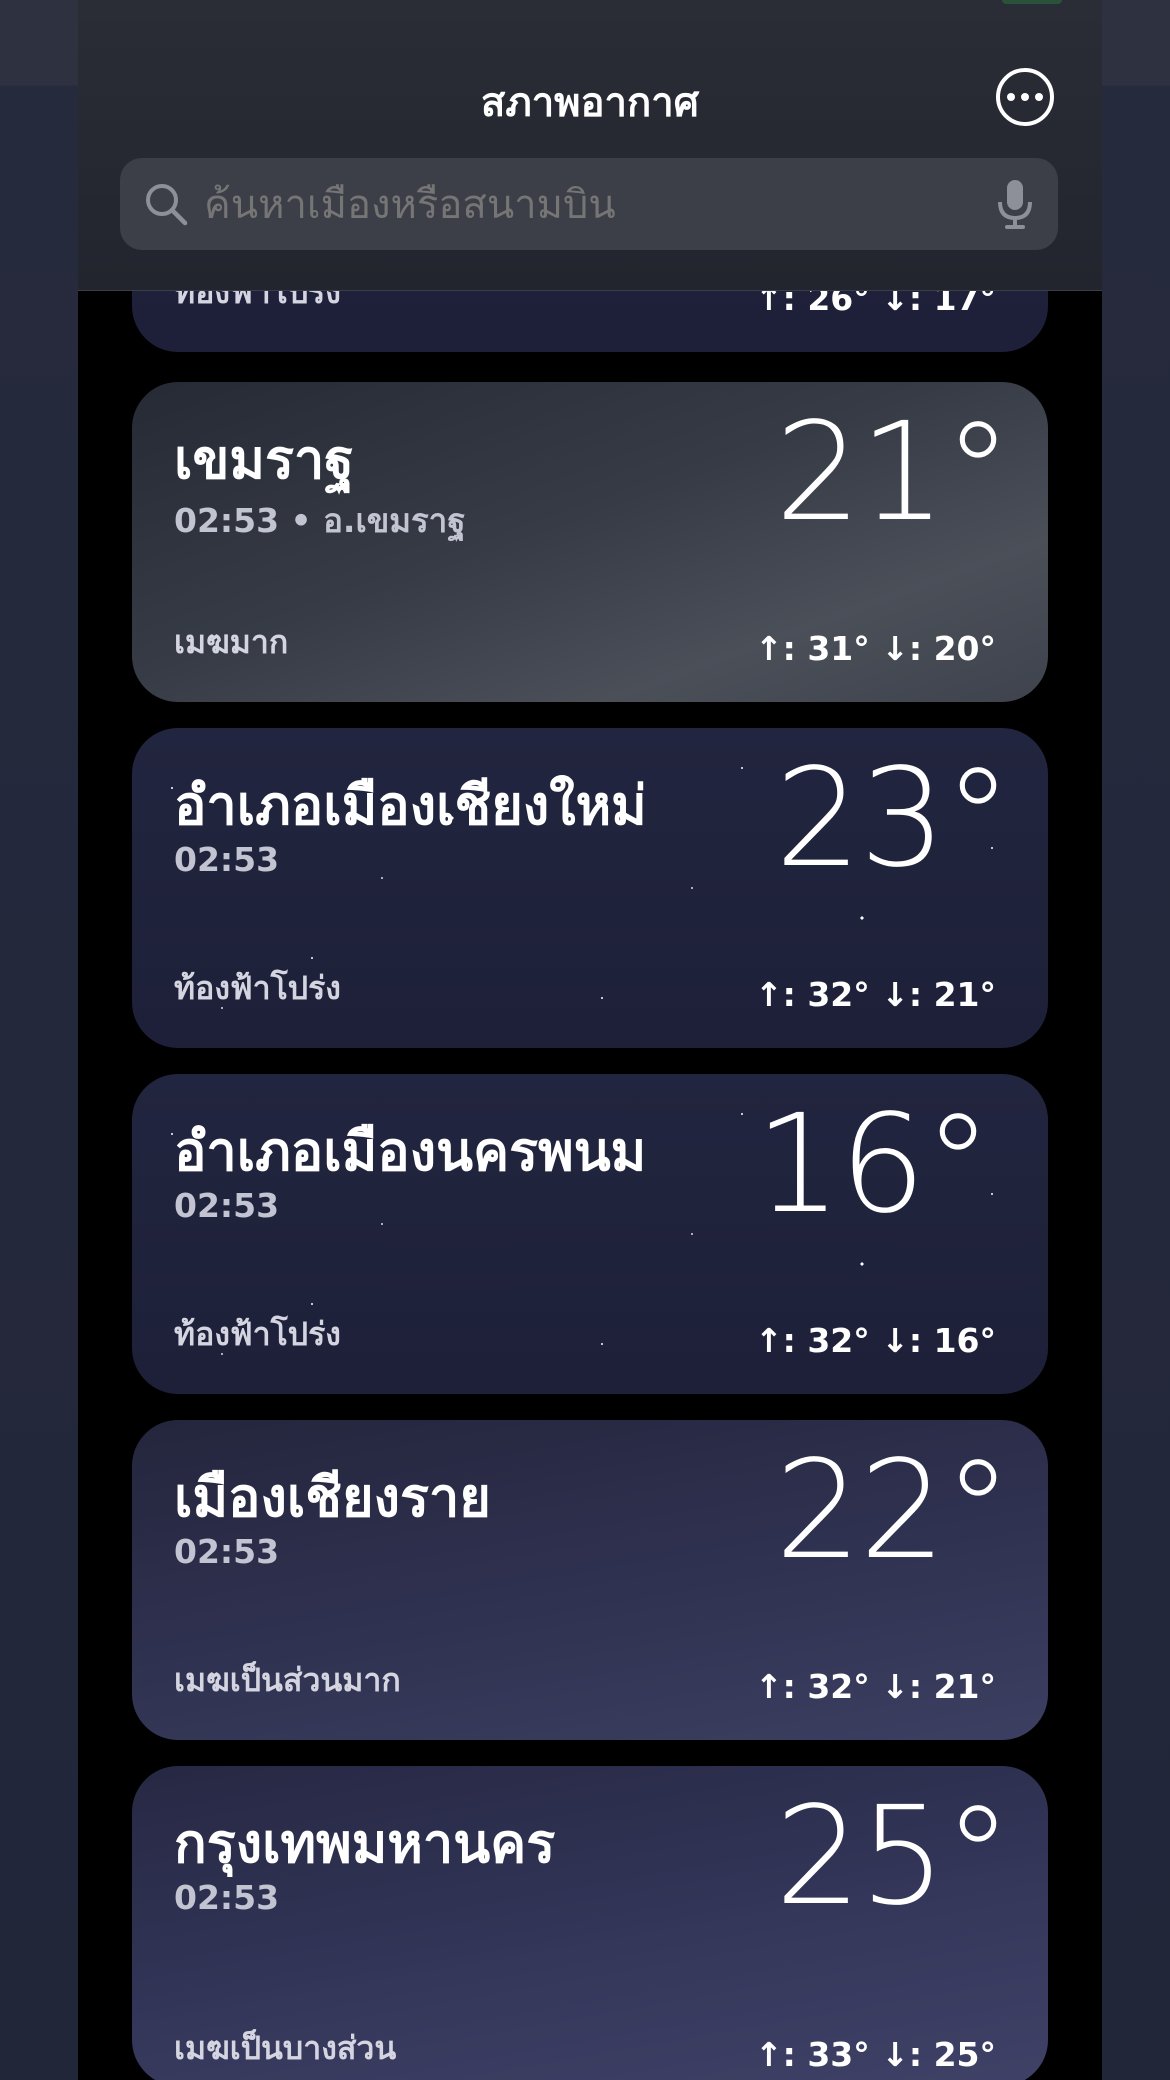 This screenshot has width=1170, height=2080. Describe the element at coordinates (590, 145) in the screenshot. I see `header-bar: สภาพอากาศ` at that location.